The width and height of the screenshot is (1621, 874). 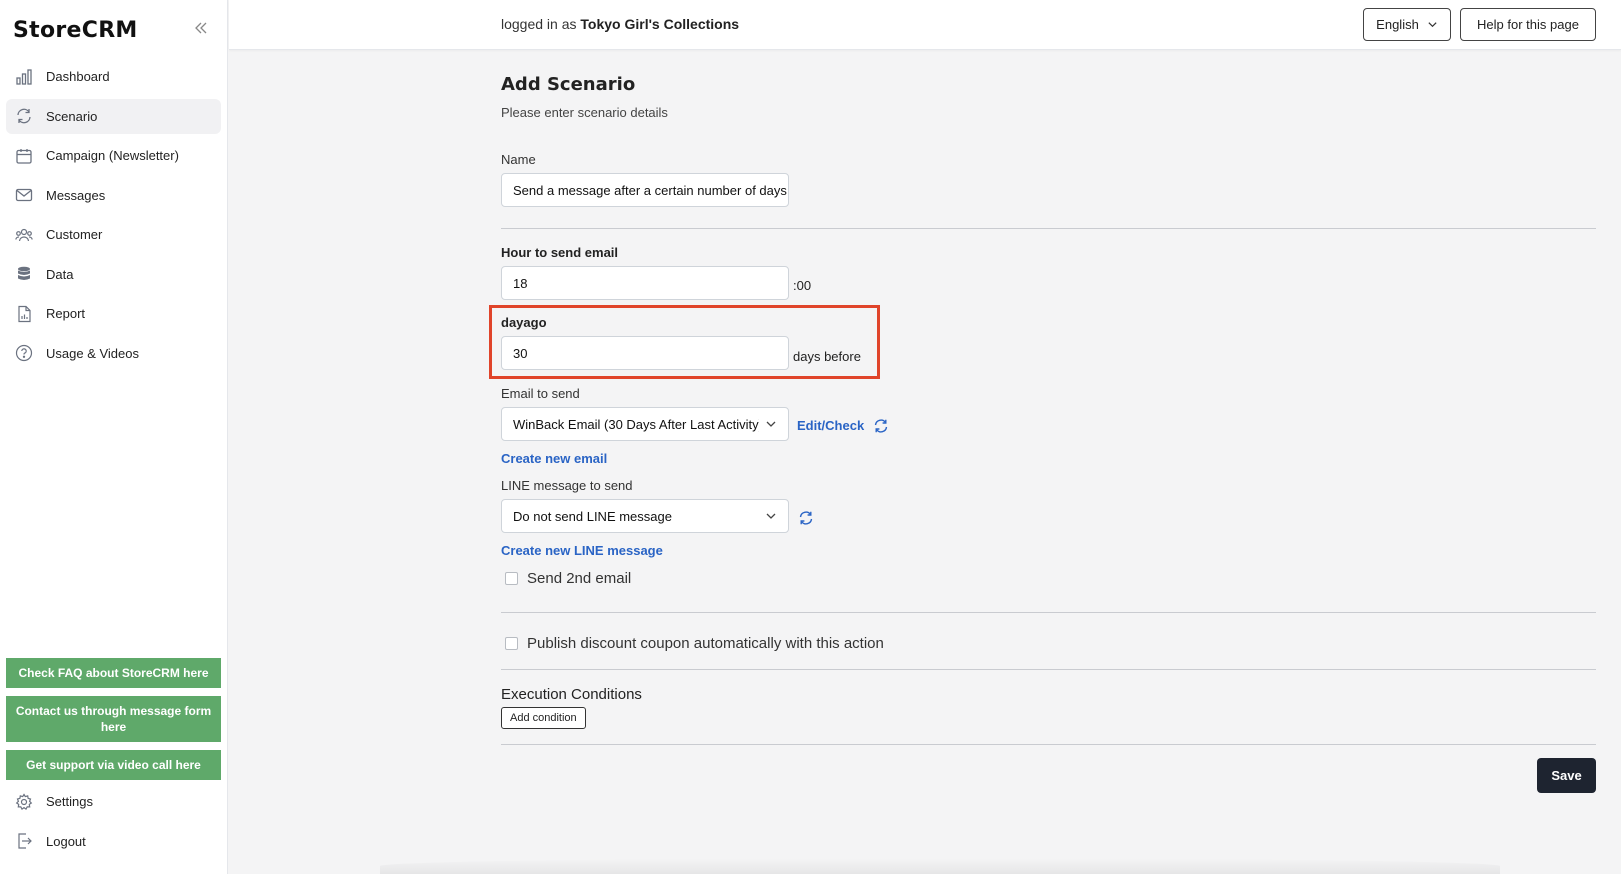 What do you see at coordinates (24, 235) in the screenshot?
I see `users-icon` at bounding box center [24, 235].